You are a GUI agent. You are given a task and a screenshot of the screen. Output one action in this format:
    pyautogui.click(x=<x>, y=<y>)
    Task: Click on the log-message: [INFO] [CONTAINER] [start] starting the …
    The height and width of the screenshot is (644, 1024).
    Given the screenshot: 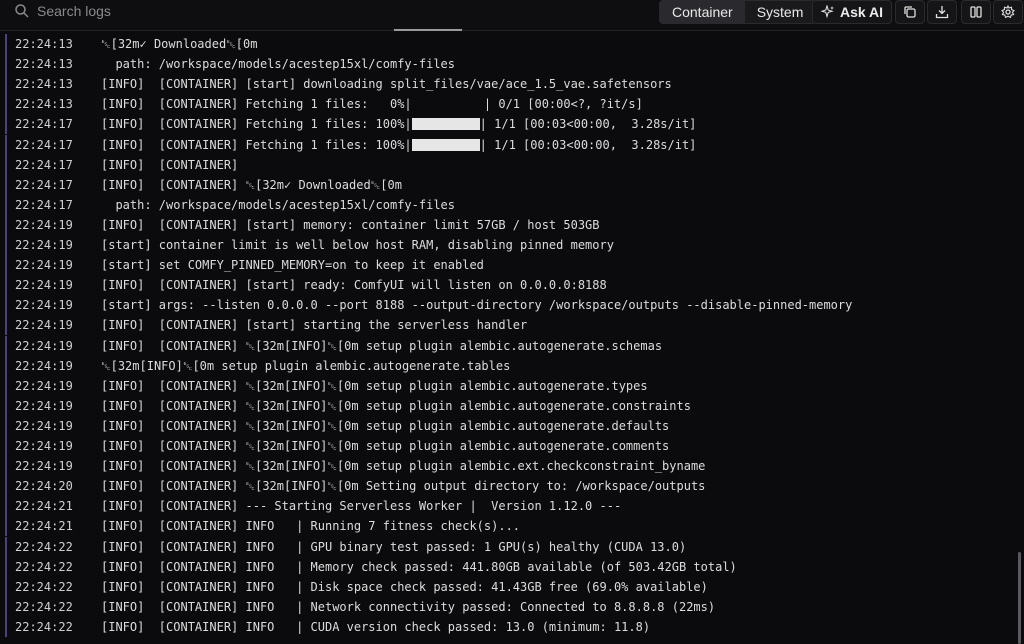 What is the action you would take?
    pyautogui.click(x=314, y=325)
    